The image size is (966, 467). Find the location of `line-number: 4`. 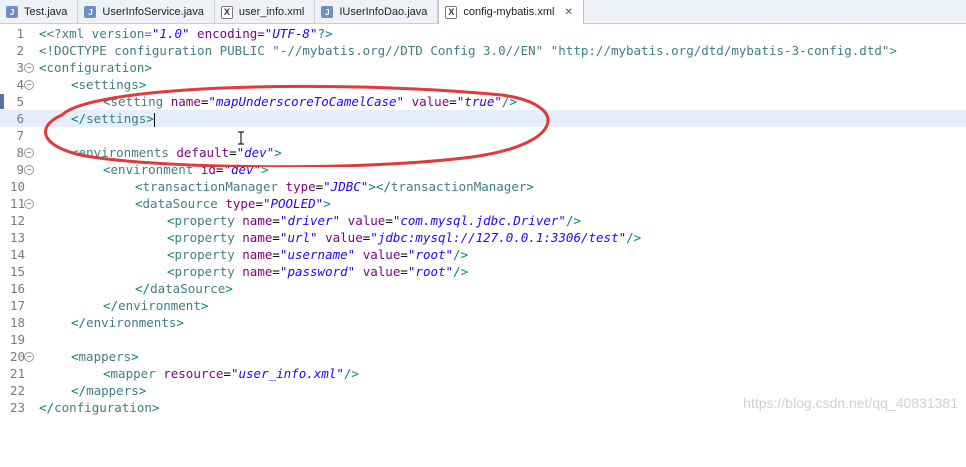

line-number: 4 is located at coordinates (20, 84).